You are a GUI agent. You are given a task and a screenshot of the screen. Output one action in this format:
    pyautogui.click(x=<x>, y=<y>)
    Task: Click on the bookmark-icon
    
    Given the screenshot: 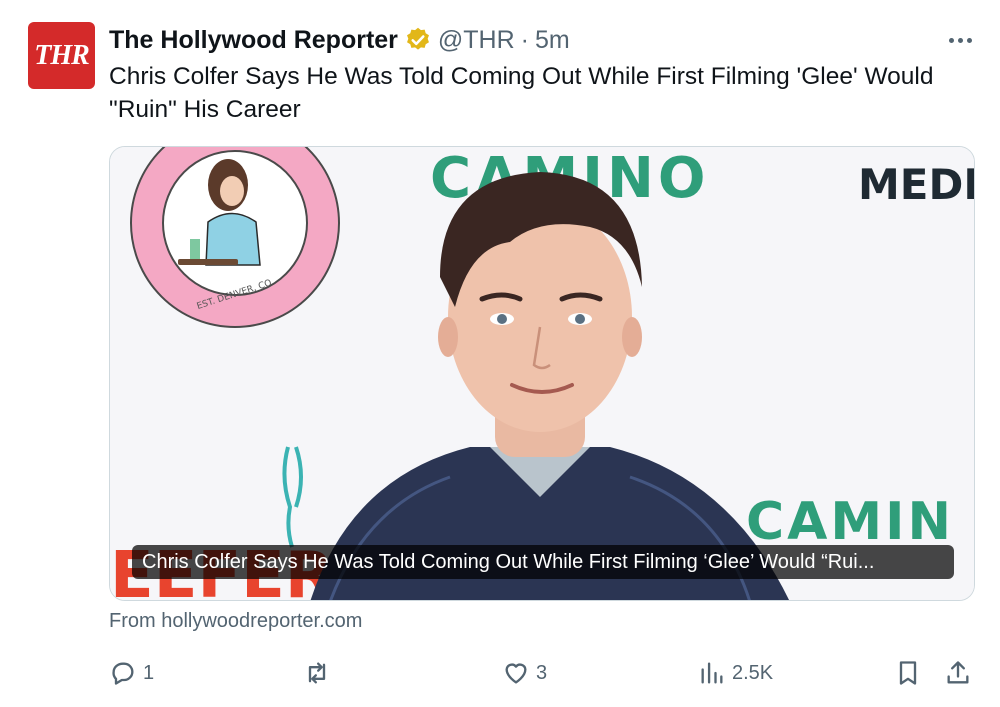 What is the action you would take?
    pyautogui.click(x=908, y=673)
    